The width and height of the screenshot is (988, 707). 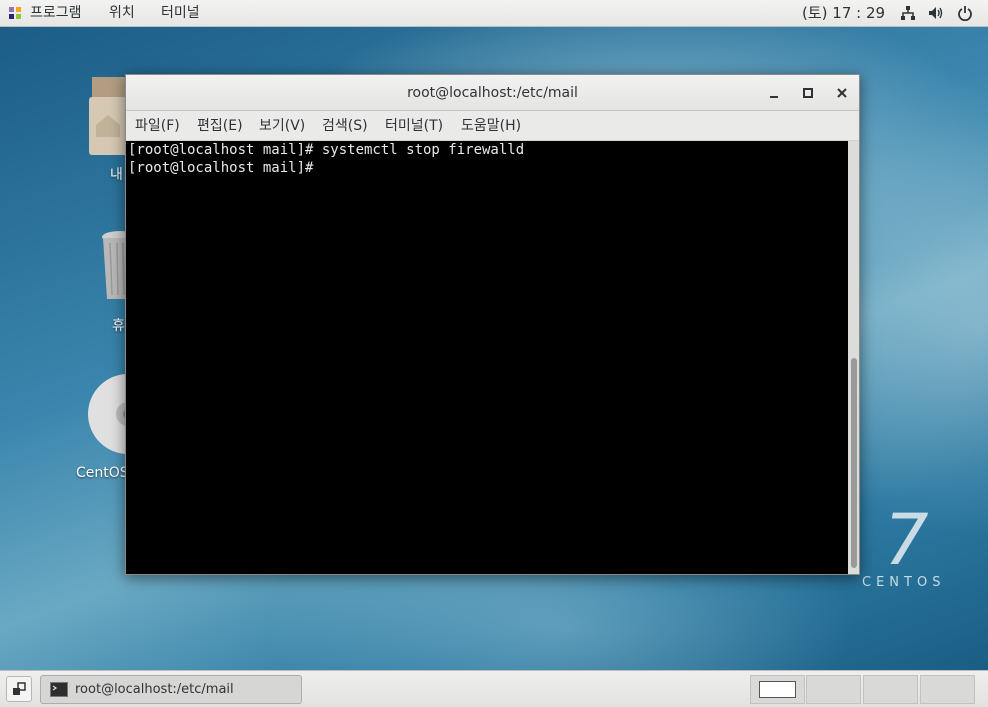 I want to click on maximize-icon, so click(x=808, y=93).